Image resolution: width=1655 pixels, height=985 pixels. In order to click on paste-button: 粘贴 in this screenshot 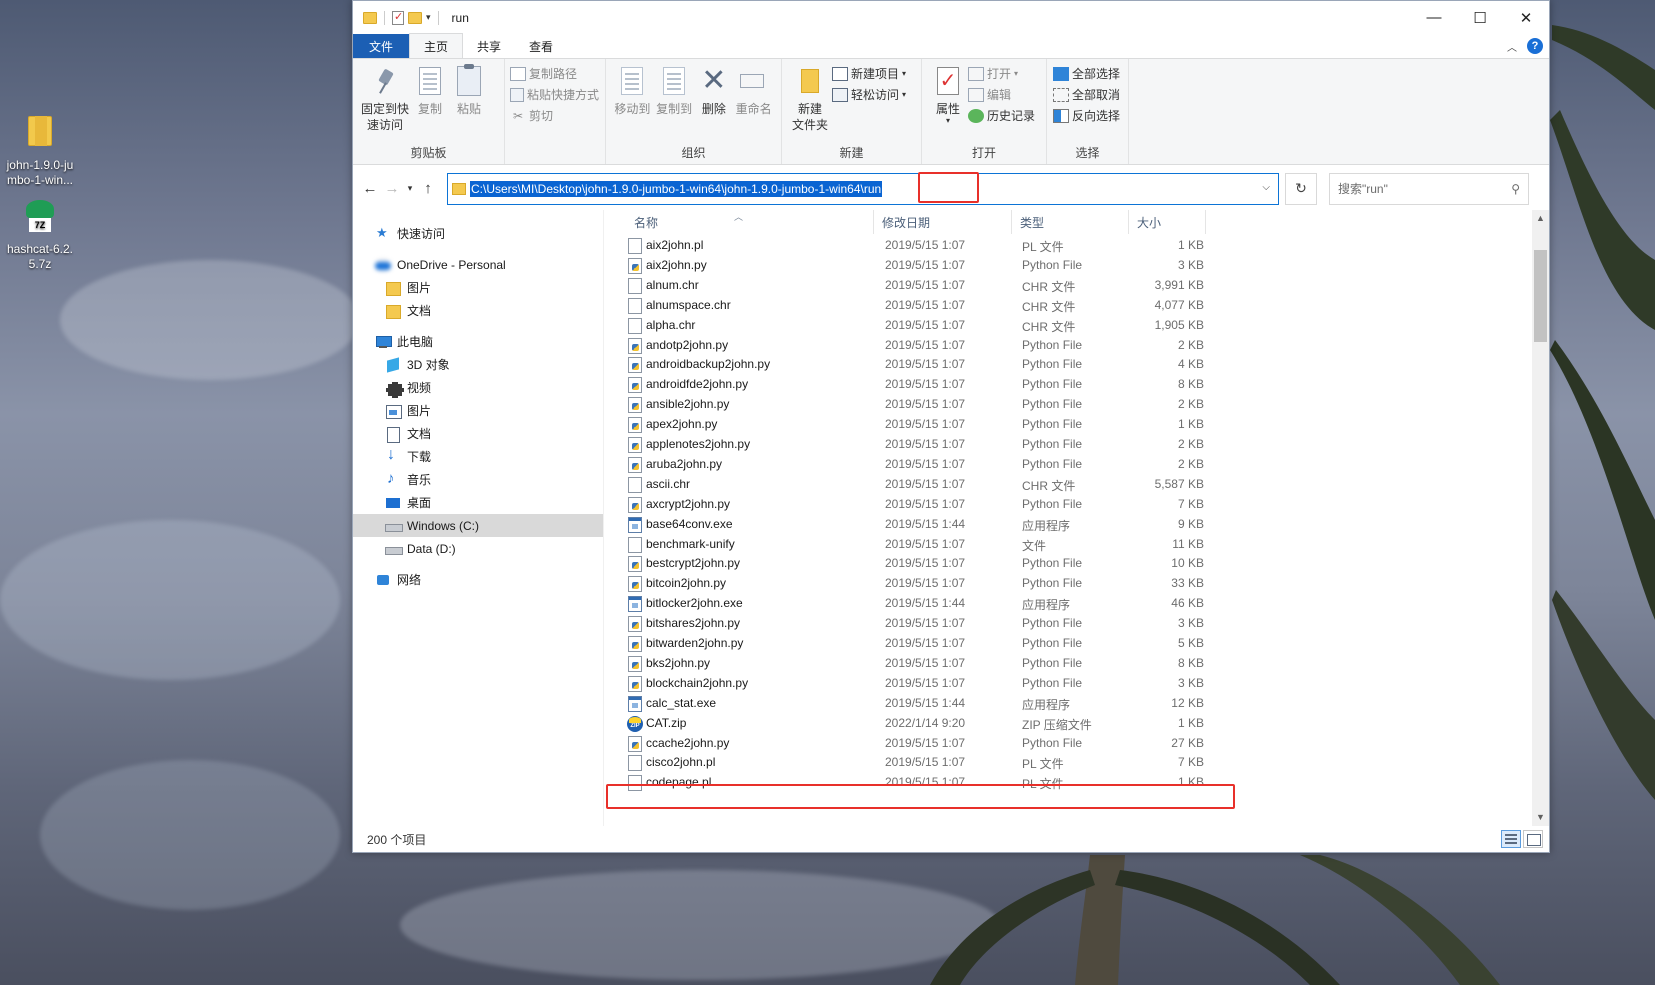, I will do `click(469, 98)`.